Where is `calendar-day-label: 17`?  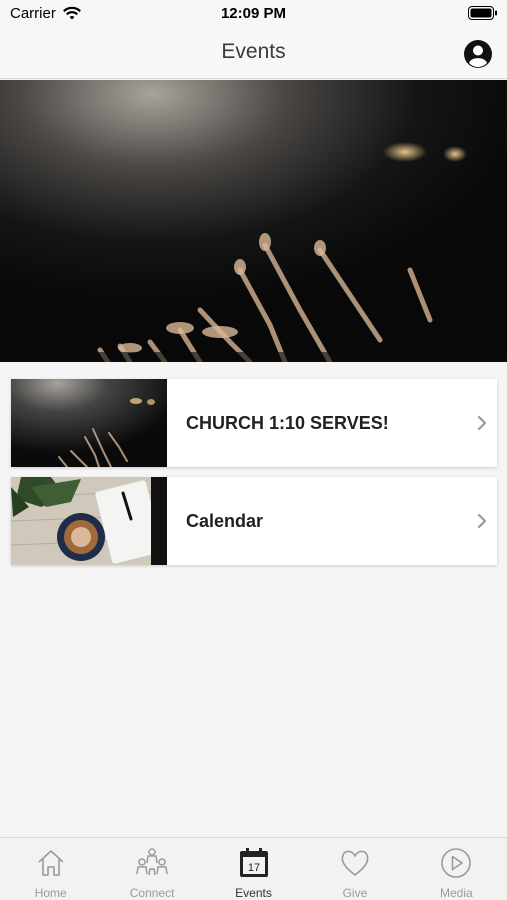
calendar-day-label: 17 is located at coordinates (253, 868).